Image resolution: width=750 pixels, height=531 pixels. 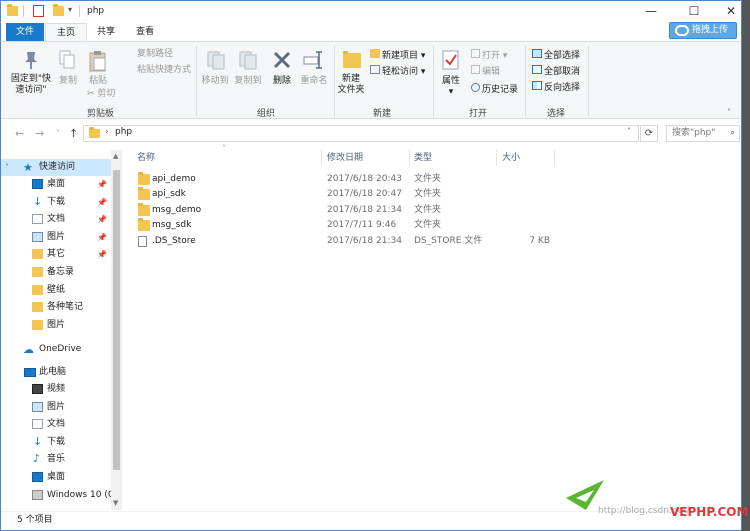 What do you see at coordinates (489, 55) in the screenshot?
I see `open-button: 打开 ▾` at bounding box center [489, 55].